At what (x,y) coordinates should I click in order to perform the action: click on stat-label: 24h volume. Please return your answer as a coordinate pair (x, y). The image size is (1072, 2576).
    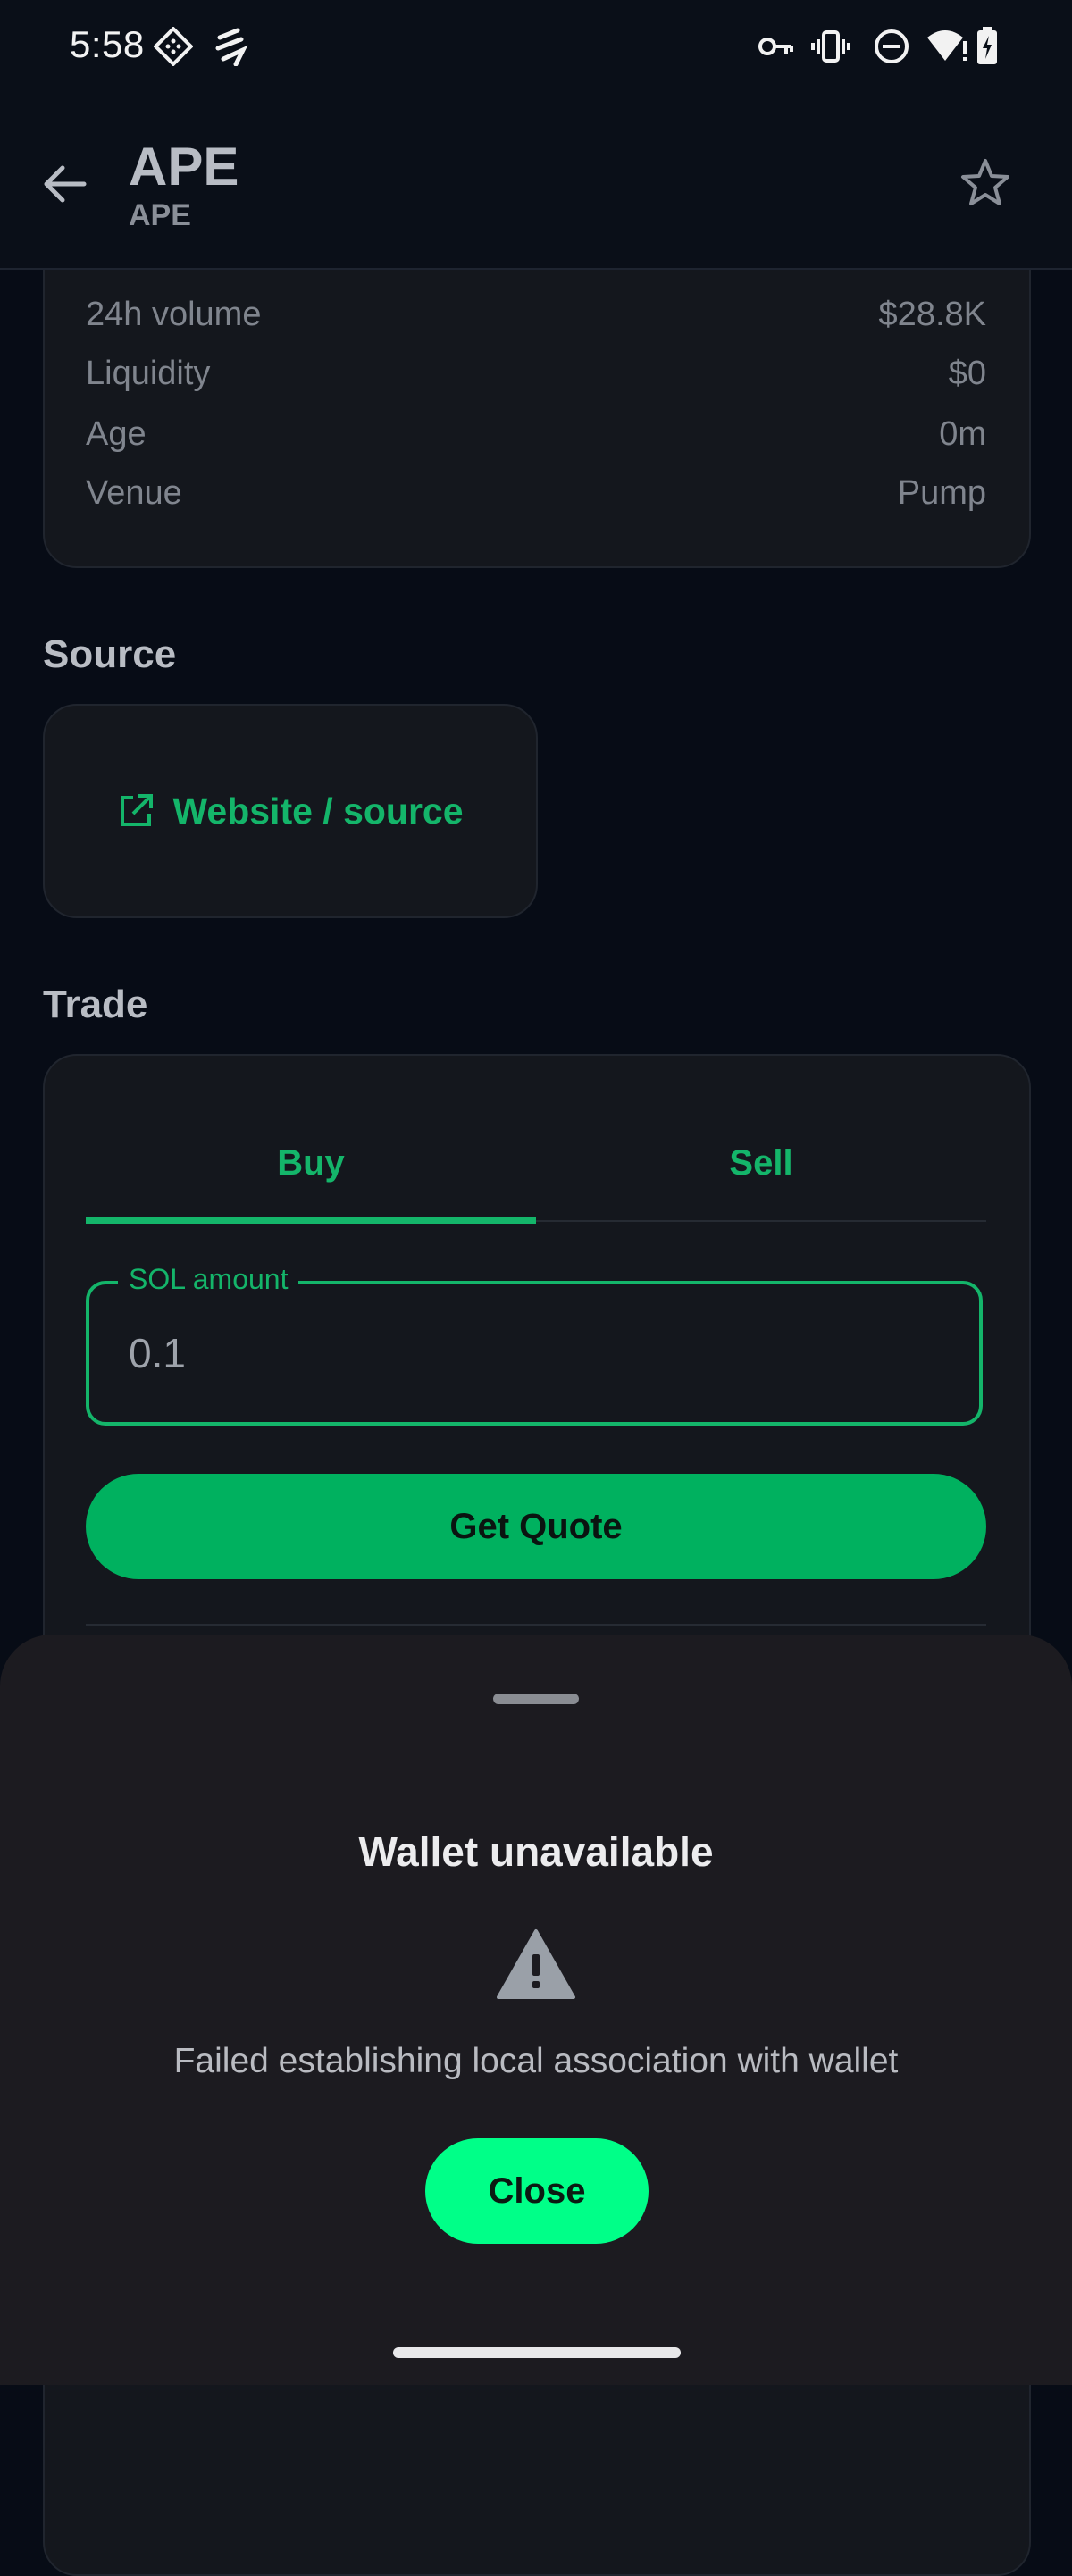
    Looking at the image, I should click on (174, 314).